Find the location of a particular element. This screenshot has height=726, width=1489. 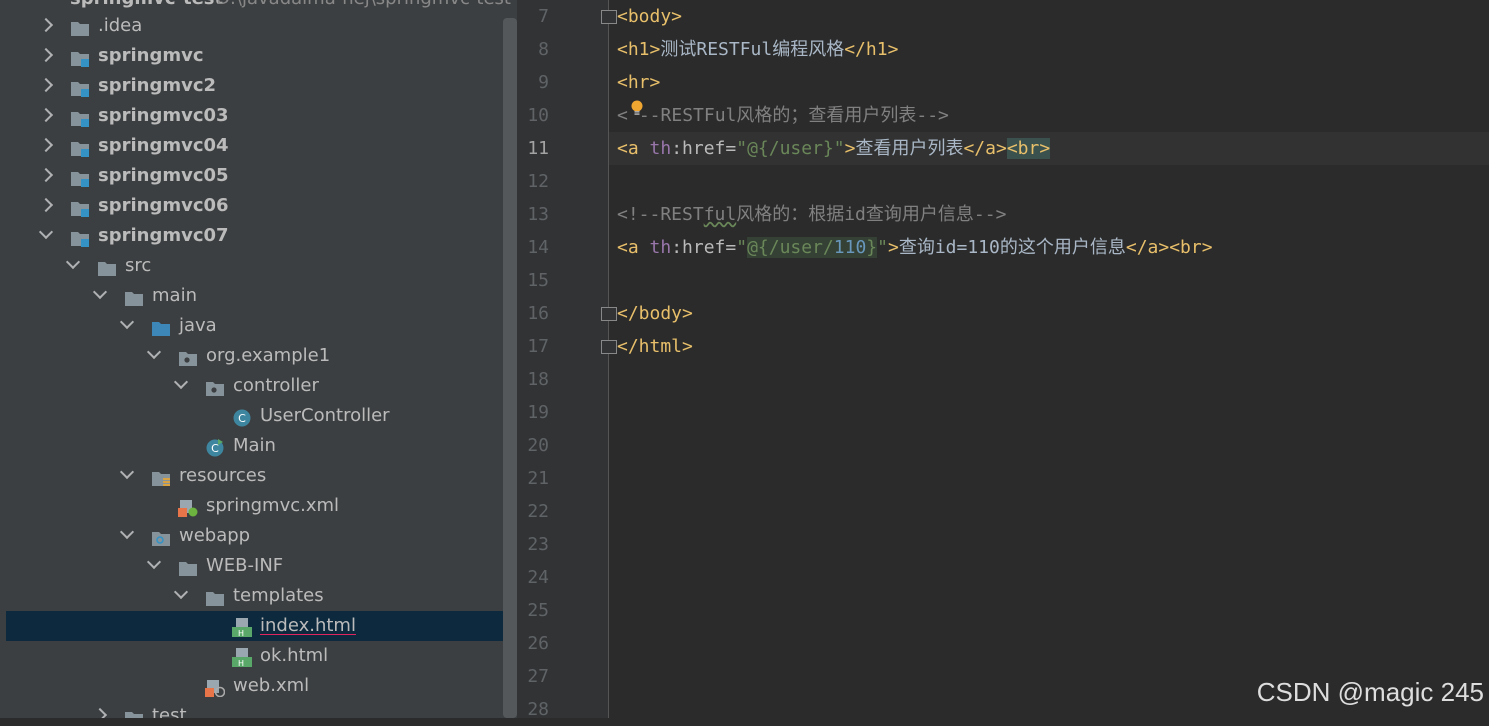

code-line-8: <h1>测试RESTFul编程风格</h1> is located at coordinates (1049, 49).